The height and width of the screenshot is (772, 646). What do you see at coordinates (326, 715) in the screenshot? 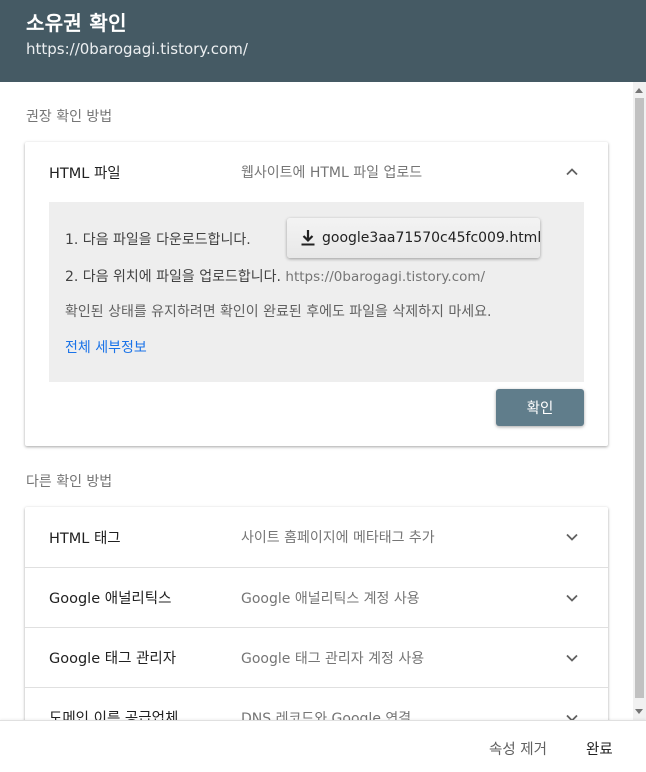
I see `method-description: DNS 레코드와 Google 연결` at bounding box center [326, 715].